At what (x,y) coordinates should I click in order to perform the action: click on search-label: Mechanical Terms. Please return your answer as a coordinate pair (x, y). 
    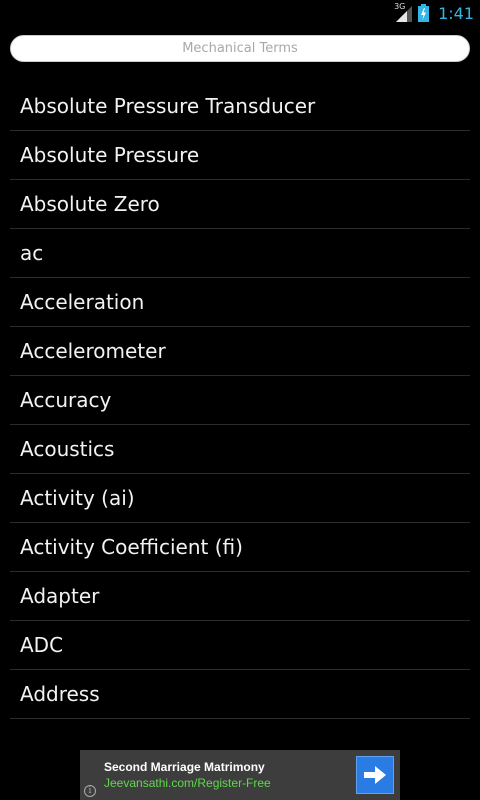
    Looking at the image, I should click on (240, 48).